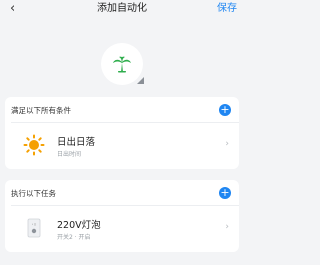 Image resolution: width=320 pixels, height=265 pixels. I want to click on conditions-heading: 满足以下所有条件, so click(41, 110).